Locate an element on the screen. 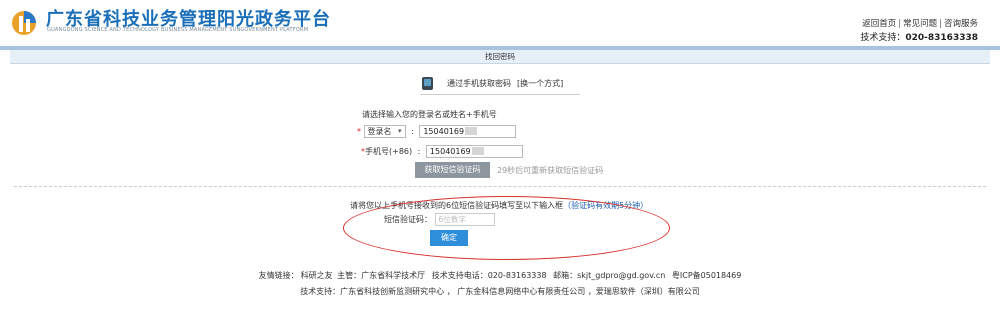  validity-note: （验证码有效期5分钟） is located at coordinates (606, 205).